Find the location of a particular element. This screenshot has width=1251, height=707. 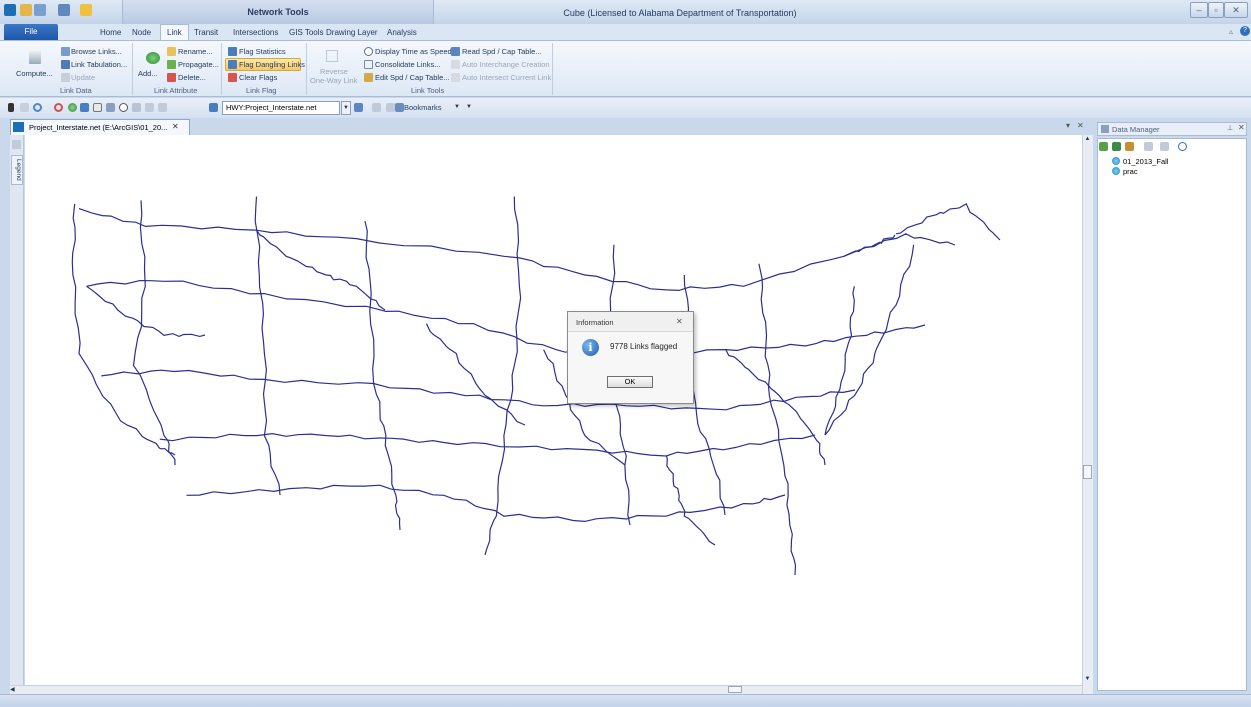

vertical-scroll-thumb is located at coordinates (1087, 472).